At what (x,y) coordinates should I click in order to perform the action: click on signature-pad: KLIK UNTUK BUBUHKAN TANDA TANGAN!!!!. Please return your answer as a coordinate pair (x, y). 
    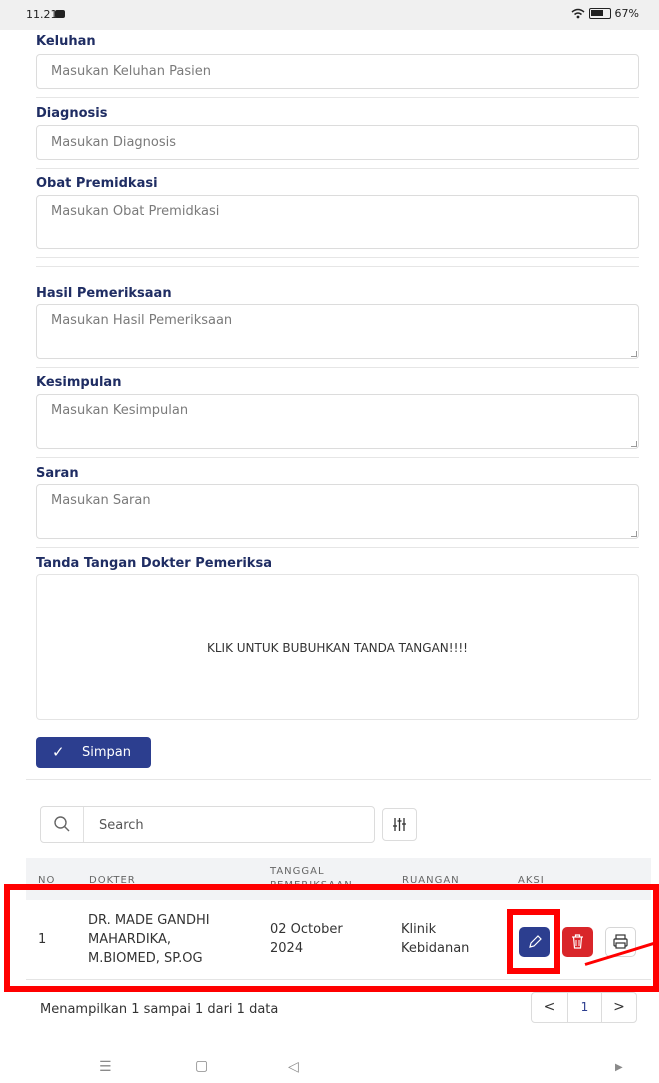
    Looking at the image, I should click on (337, 647).